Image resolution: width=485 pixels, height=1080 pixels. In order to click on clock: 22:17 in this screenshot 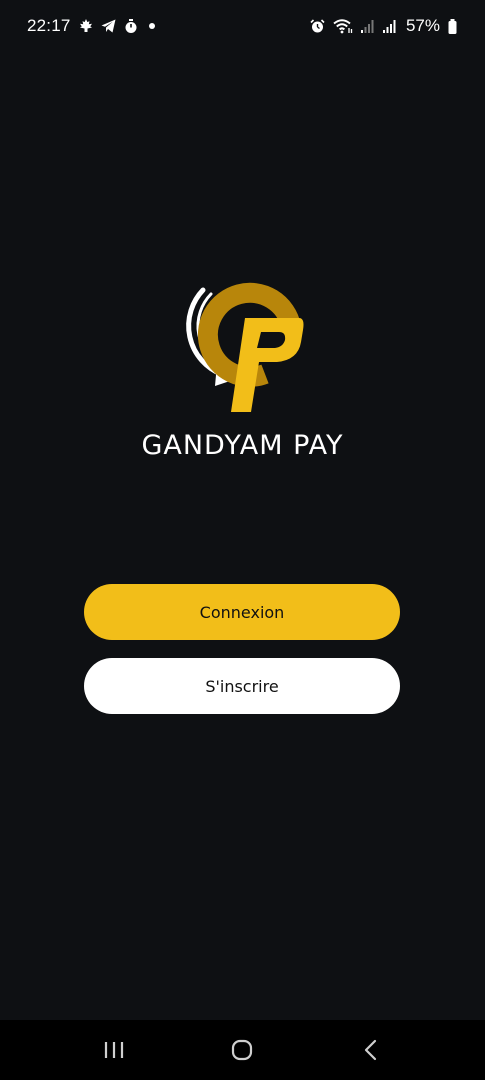, I will do `click(49, 25)`.